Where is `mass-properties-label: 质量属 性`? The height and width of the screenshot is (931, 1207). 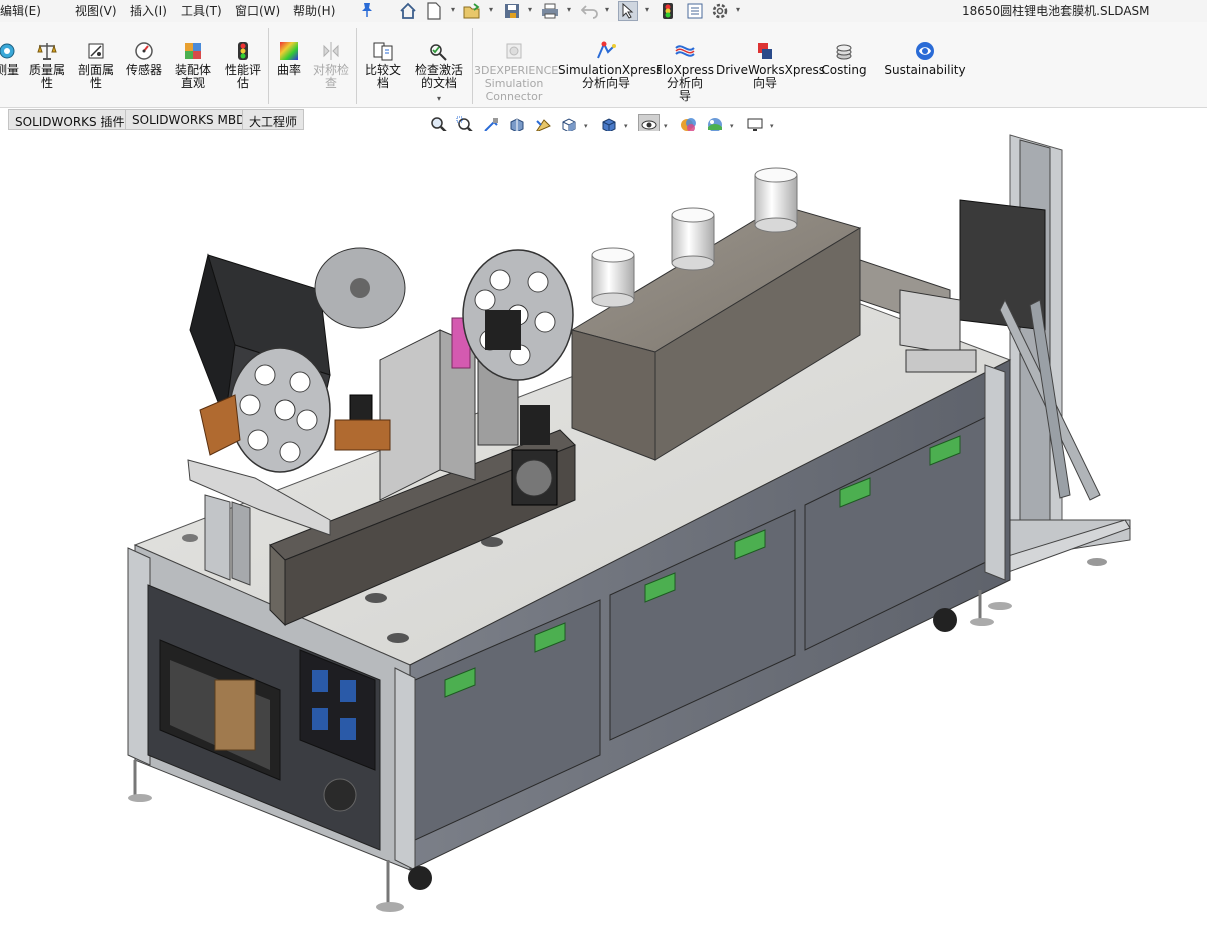
mass-properties-label: 质量属 性 is located at coordinates (46, 76).